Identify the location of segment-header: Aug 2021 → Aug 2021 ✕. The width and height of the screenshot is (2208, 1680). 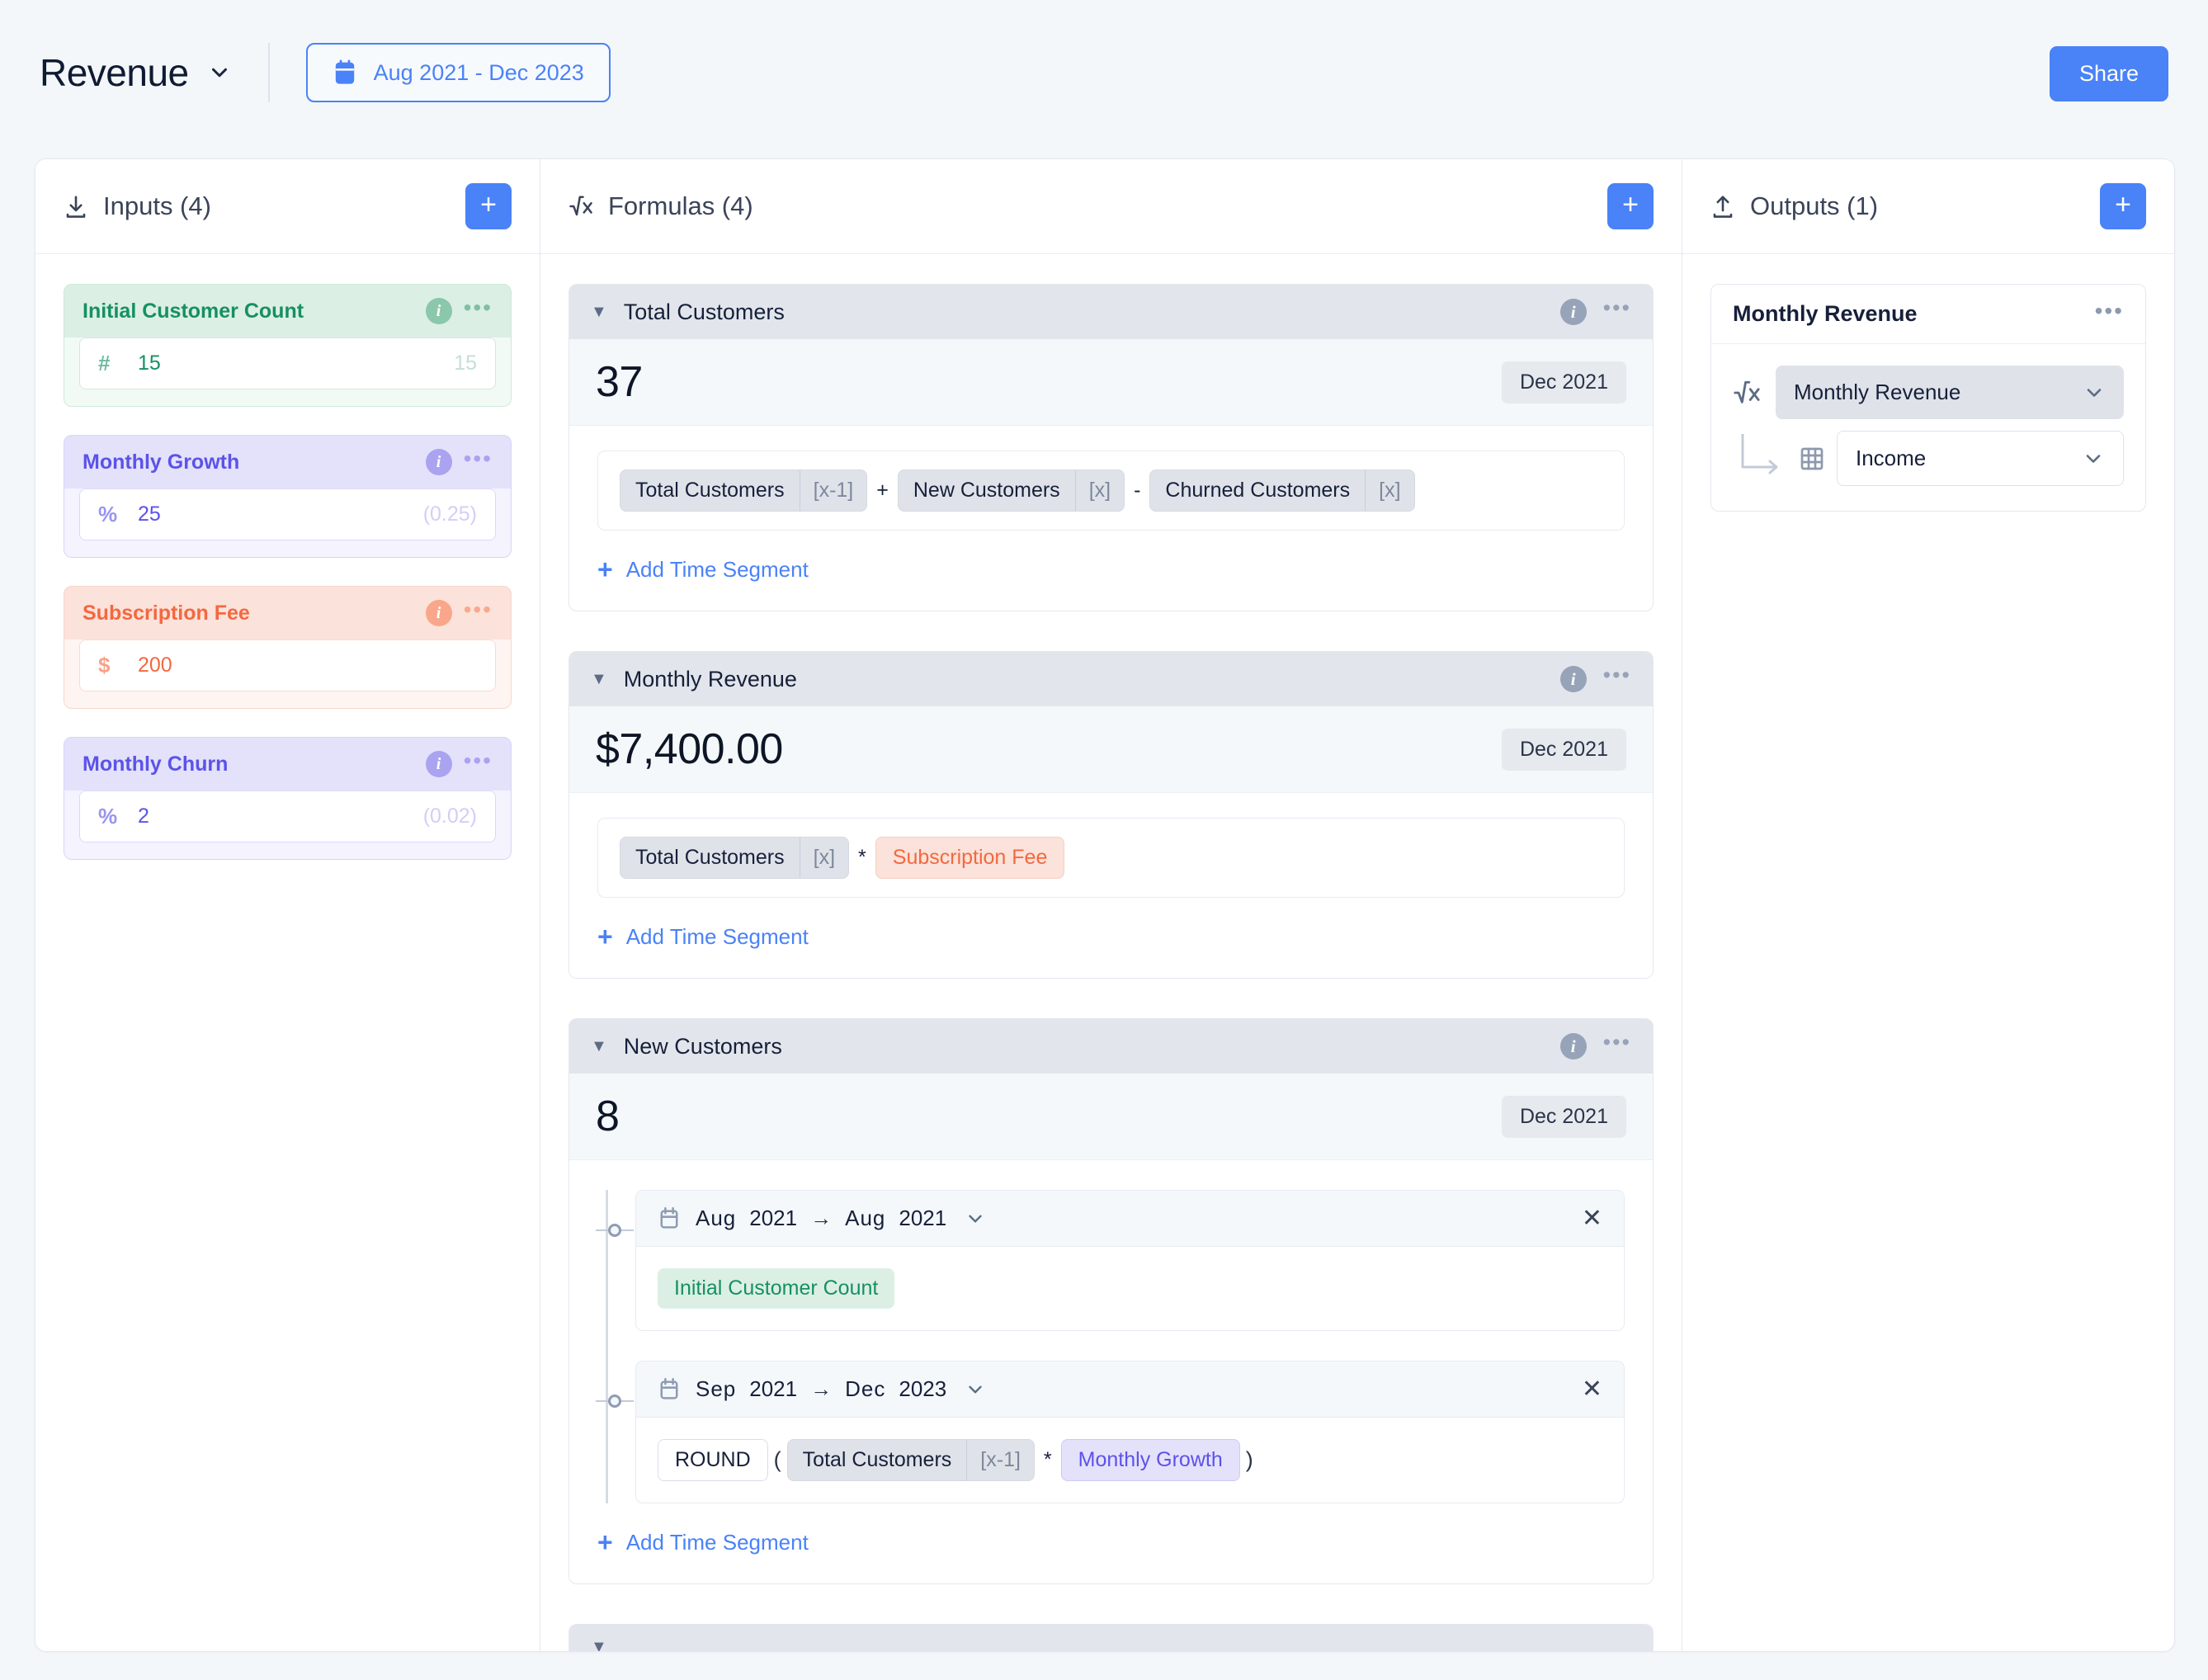
(1130, 1219).